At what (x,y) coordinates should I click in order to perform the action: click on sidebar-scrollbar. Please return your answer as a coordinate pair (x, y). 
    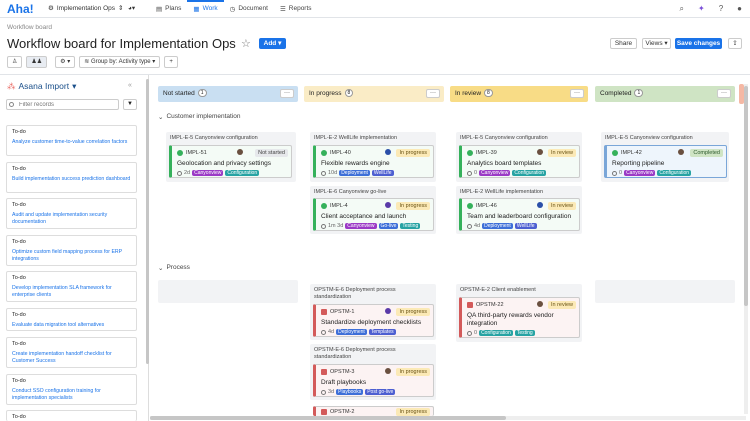
    Looking at the image, I should click on (147, 221).